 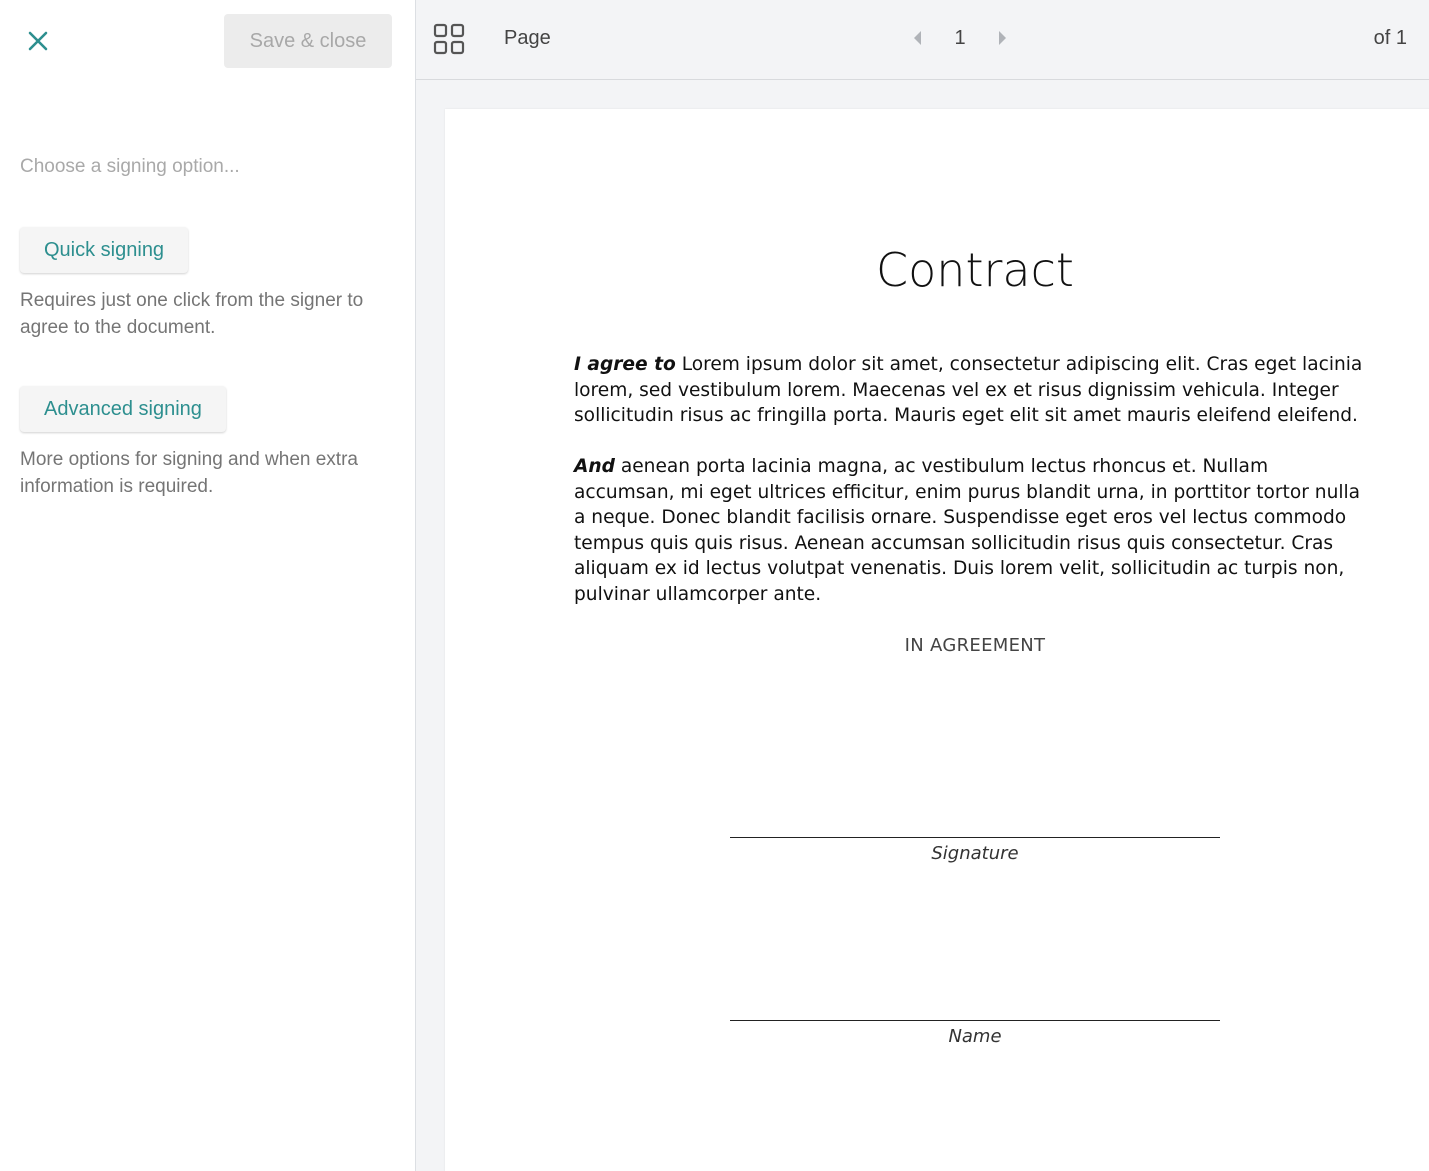 I want to click on next-page-button, so click(x=1002, y=38).